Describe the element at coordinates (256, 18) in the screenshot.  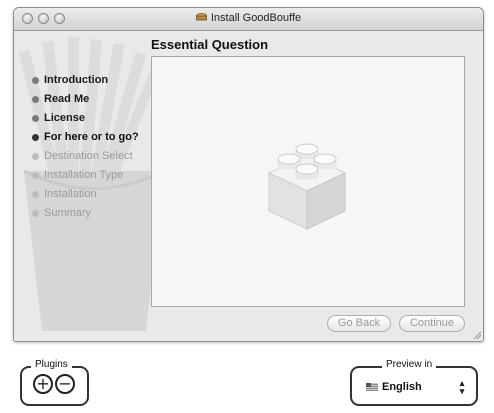
I see `window-title-text: Install GoodBouffe` at that location.